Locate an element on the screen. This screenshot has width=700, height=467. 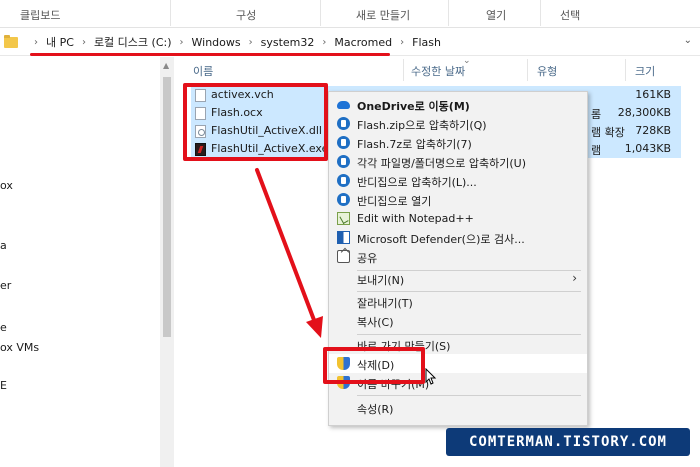
column-header-modified: 수정한 날짜 is located at coordinates (438, 71).